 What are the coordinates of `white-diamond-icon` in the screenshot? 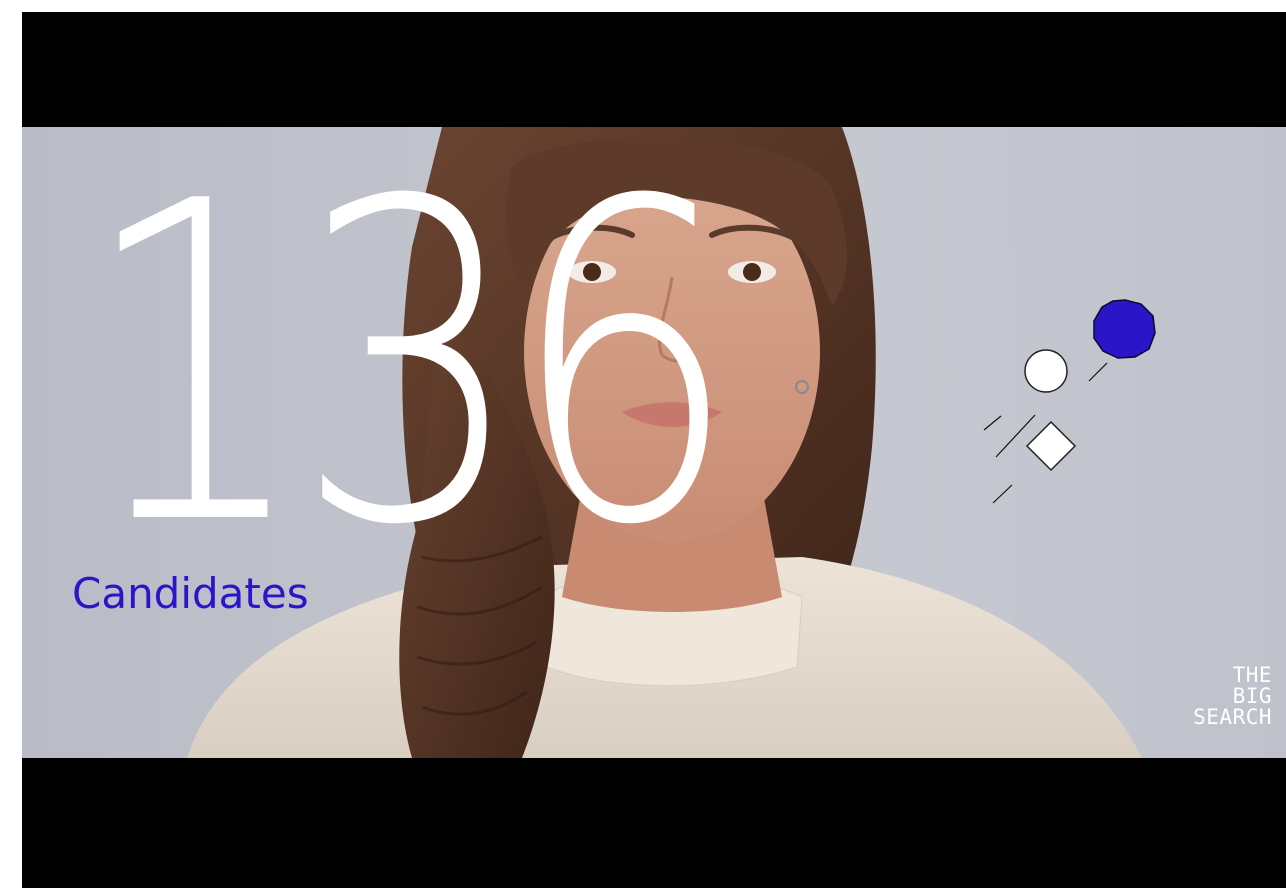 It's located at (1051, 446).